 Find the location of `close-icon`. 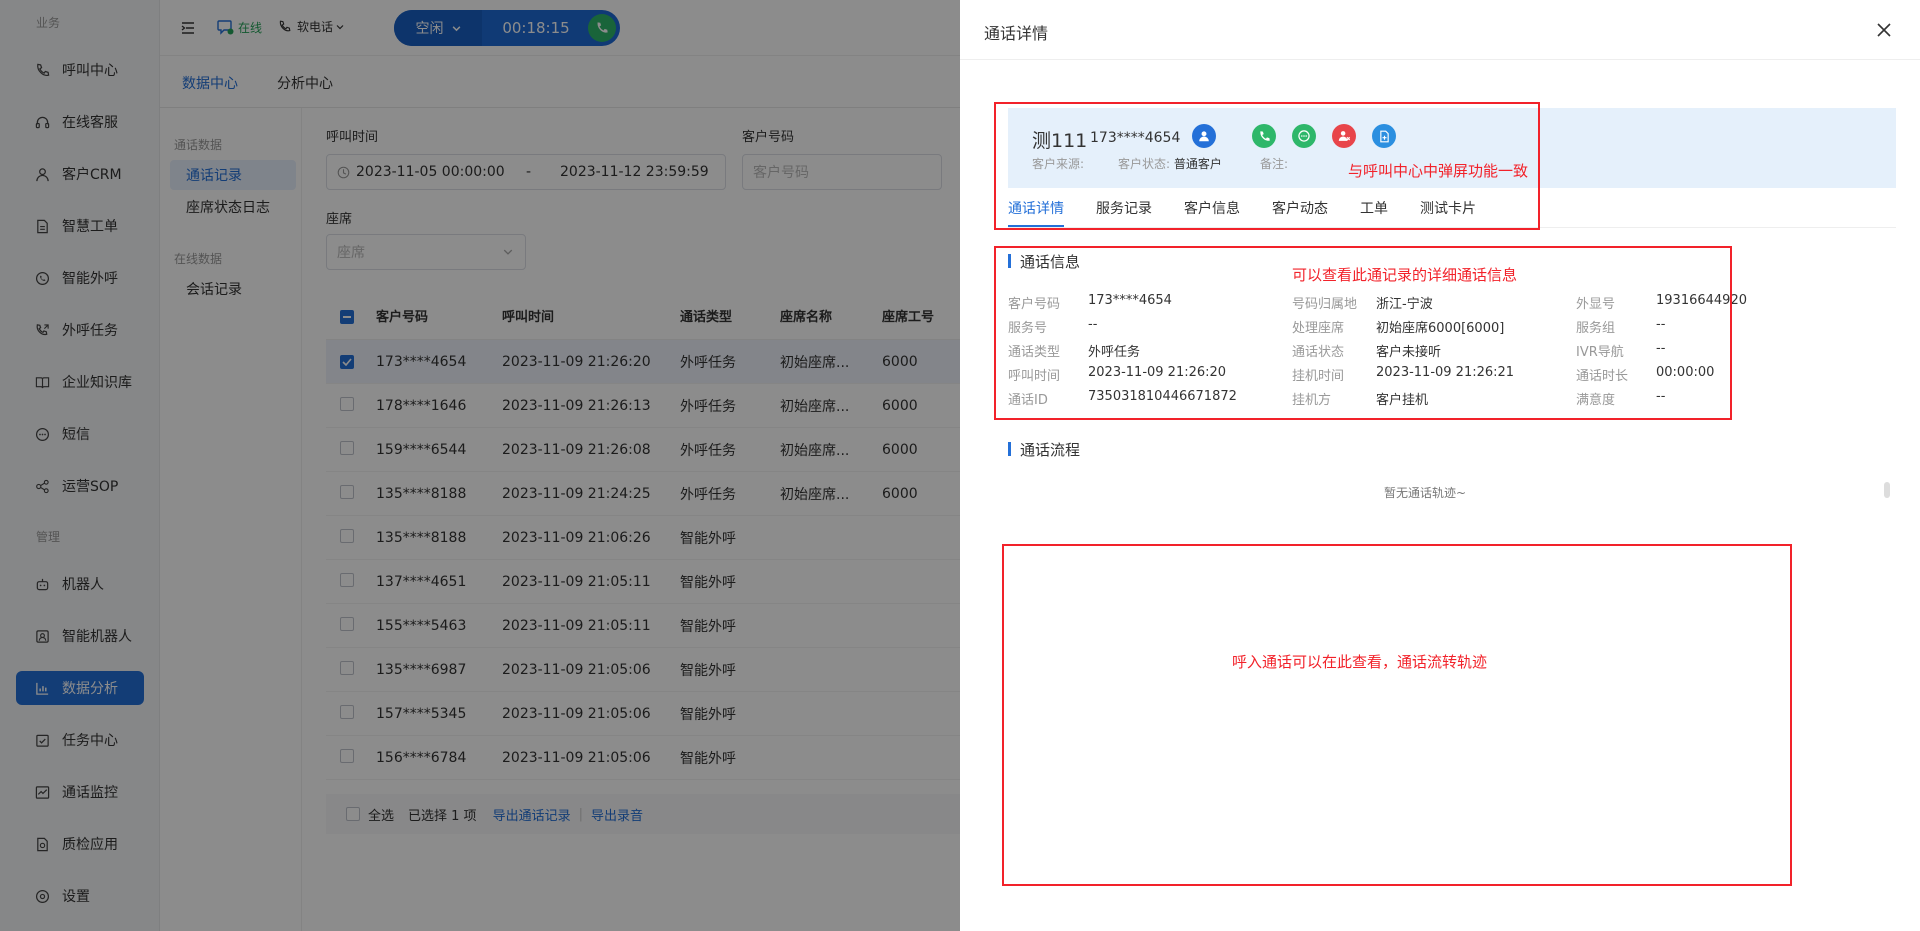

close-icon is located at coordinates (1884, 30).